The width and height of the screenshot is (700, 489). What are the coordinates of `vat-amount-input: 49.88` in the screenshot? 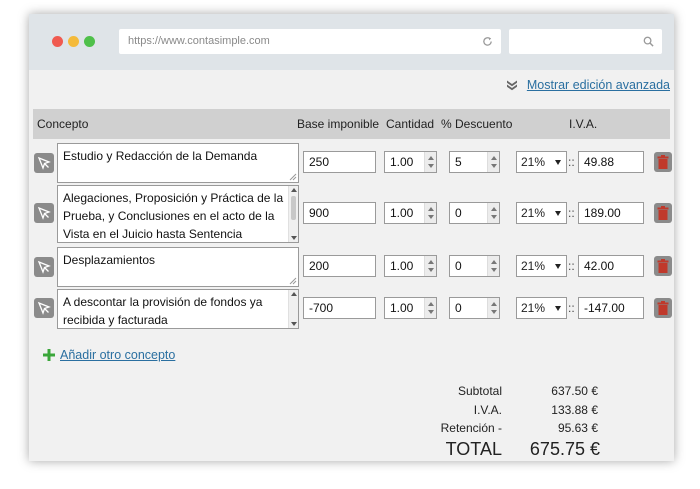 It's located at (611, 162).